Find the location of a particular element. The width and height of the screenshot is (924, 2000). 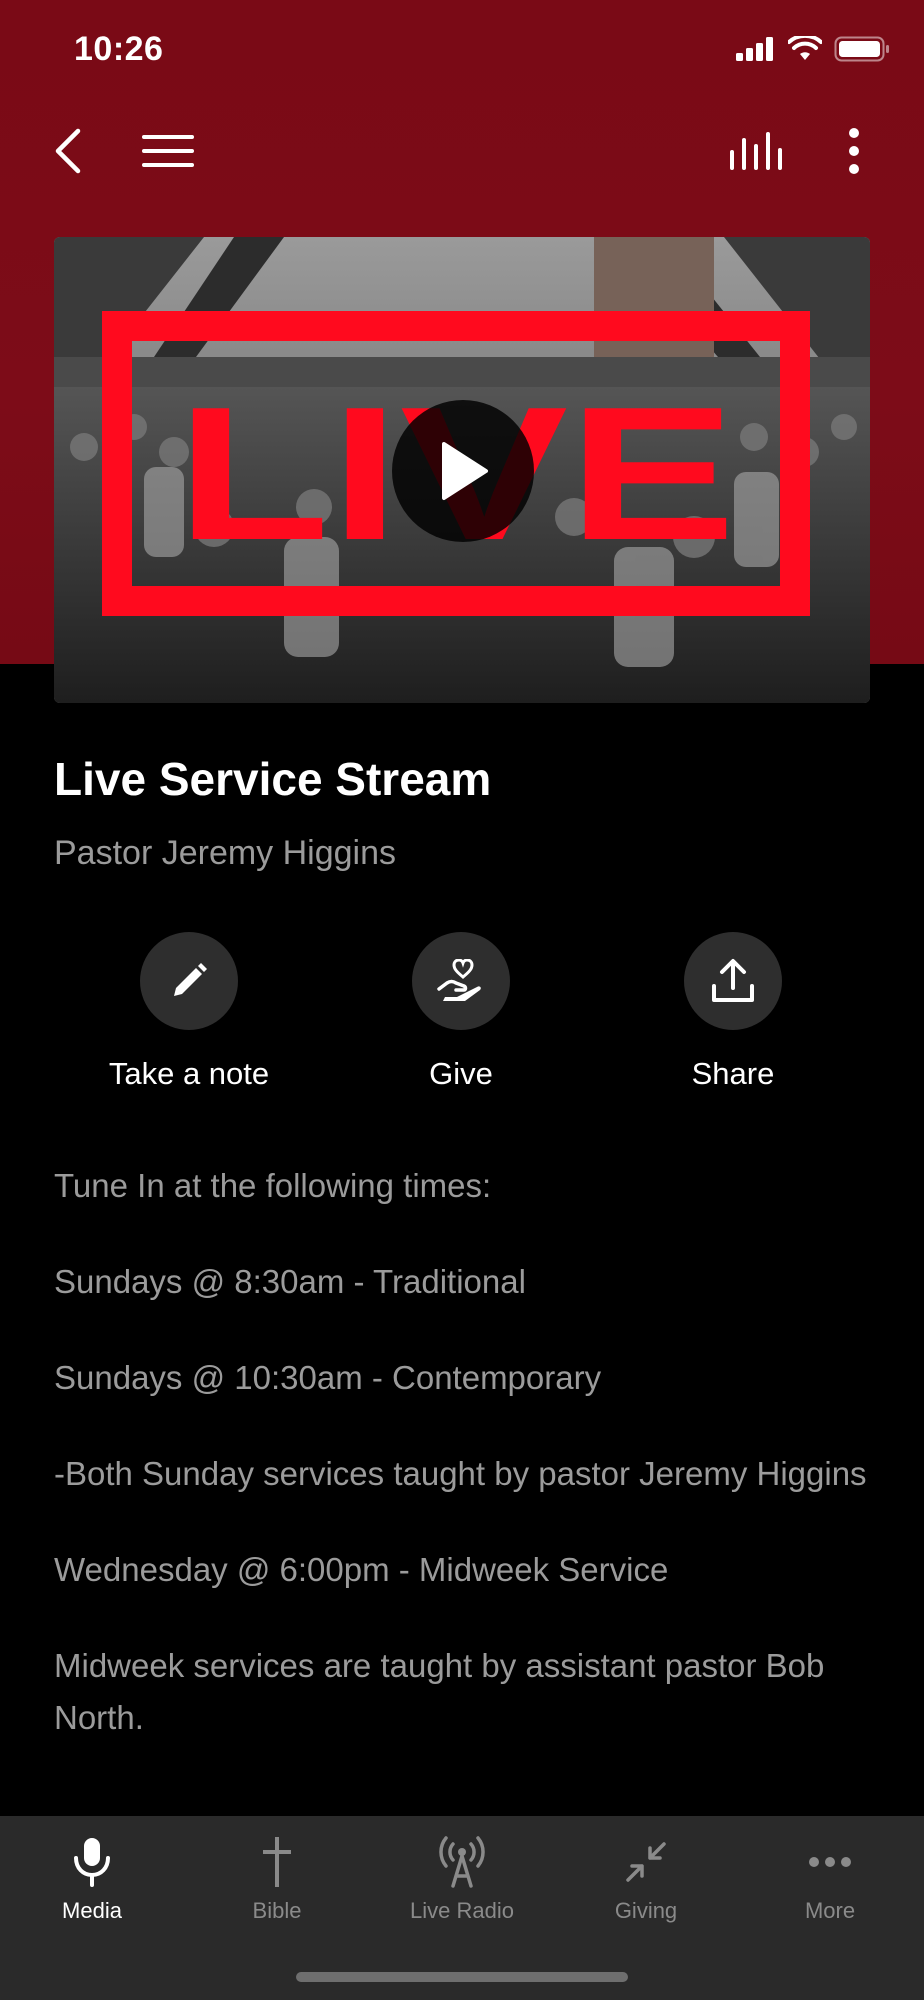

radio-tower-icon is located at coordinates (462, 1862).